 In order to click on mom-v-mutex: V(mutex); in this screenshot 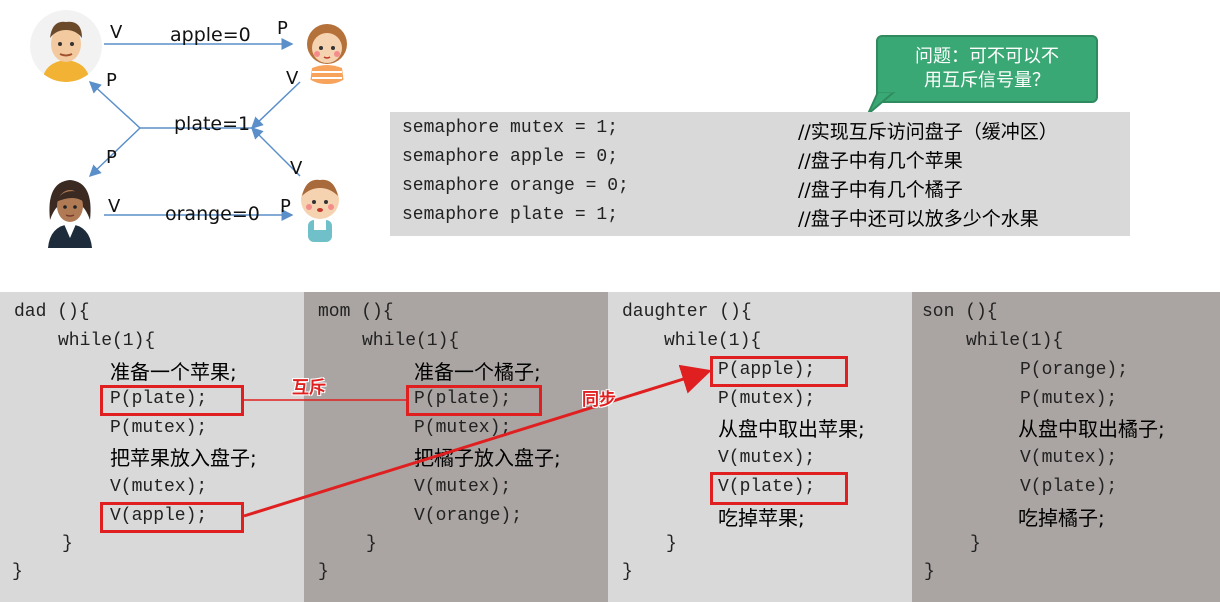, I will do `click(463, 487)`.